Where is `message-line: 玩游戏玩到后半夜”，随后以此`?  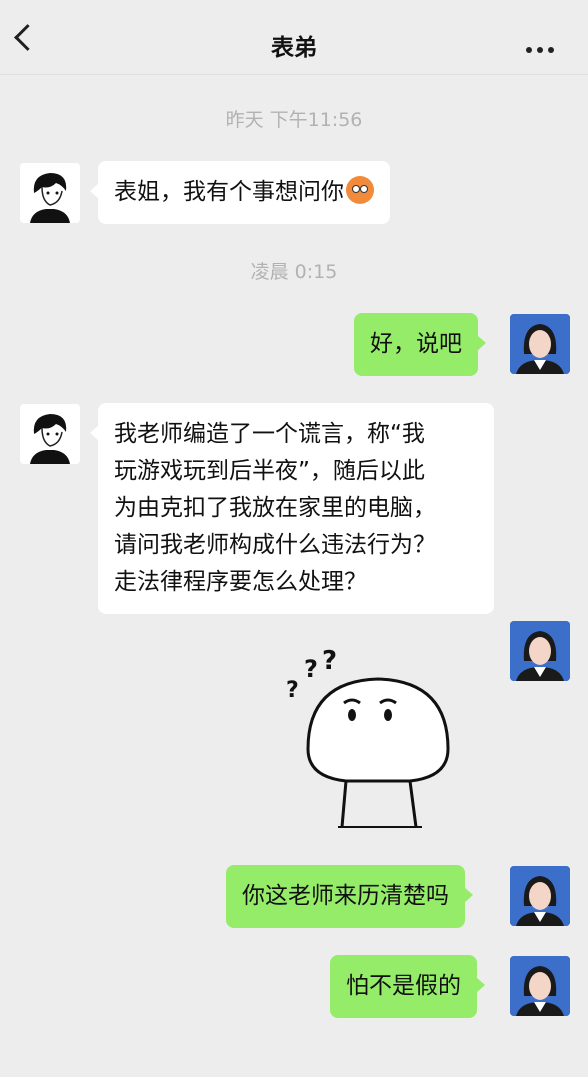 message-line: 玩游戏玩到后半夜”，随后以此 is located at coordinates (269, 471).